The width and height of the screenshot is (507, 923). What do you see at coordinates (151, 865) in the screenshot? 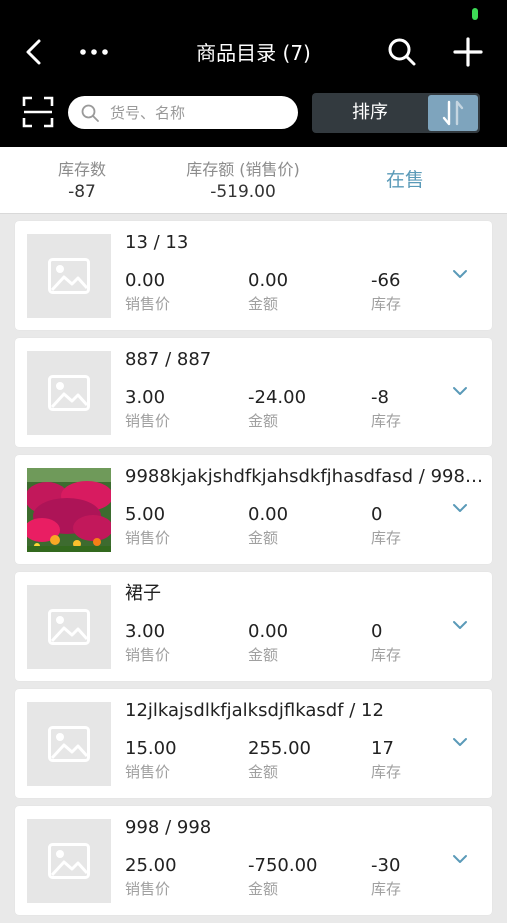
I see `sale-price-value: 25.00` at bounding box center [151, 865].